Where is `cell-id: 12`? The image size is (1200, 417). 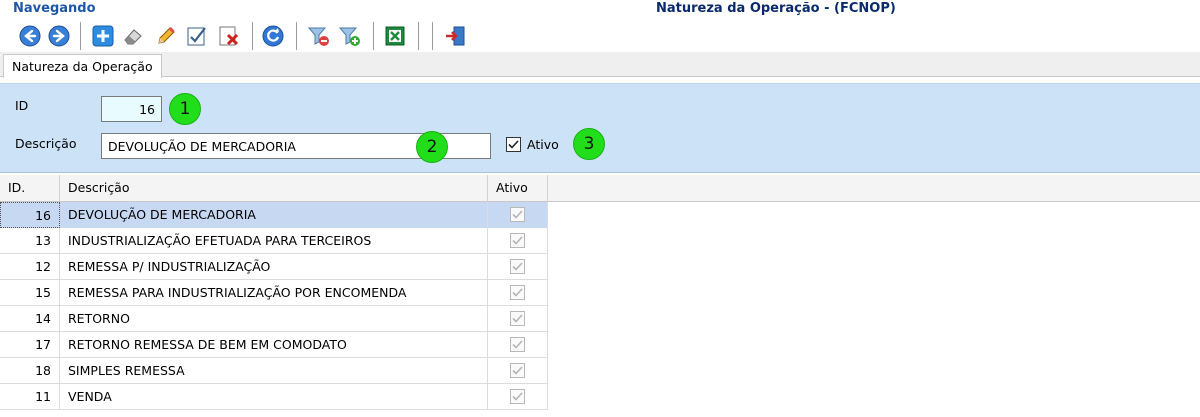 cell-id: 12 is located at coordinates (30, 267).